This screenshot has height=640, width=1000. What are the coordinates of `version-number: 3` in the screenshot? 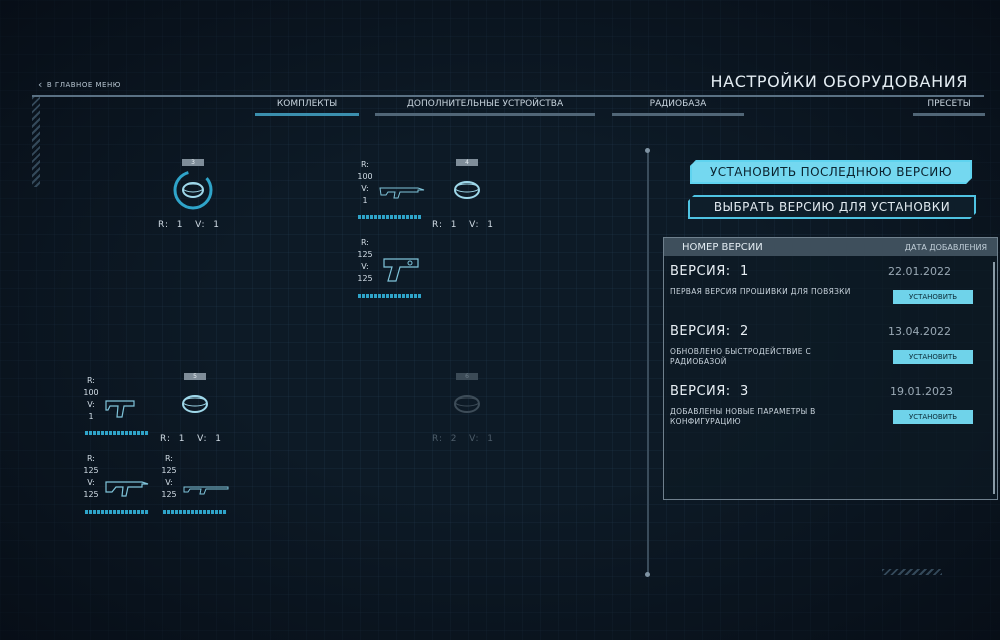 It's located at (744, 391).